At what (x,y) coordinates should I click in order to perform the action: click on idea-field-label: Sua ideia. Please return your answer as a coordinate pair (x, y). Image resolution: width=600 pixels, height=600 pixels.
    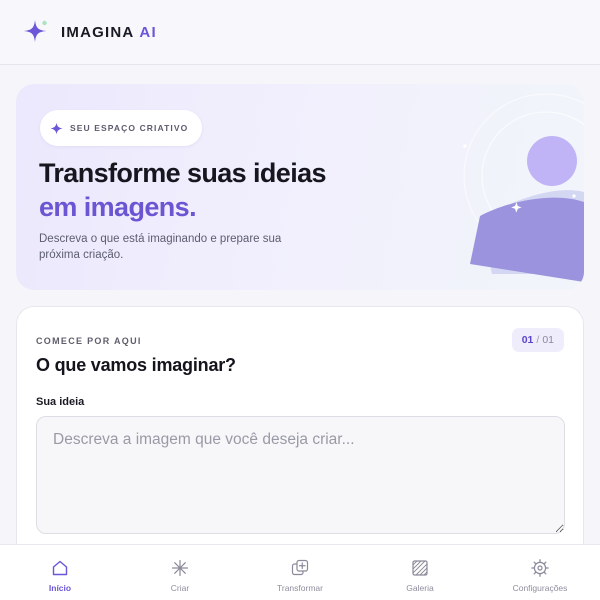
    Looking at the image, I should click on (60, 402).